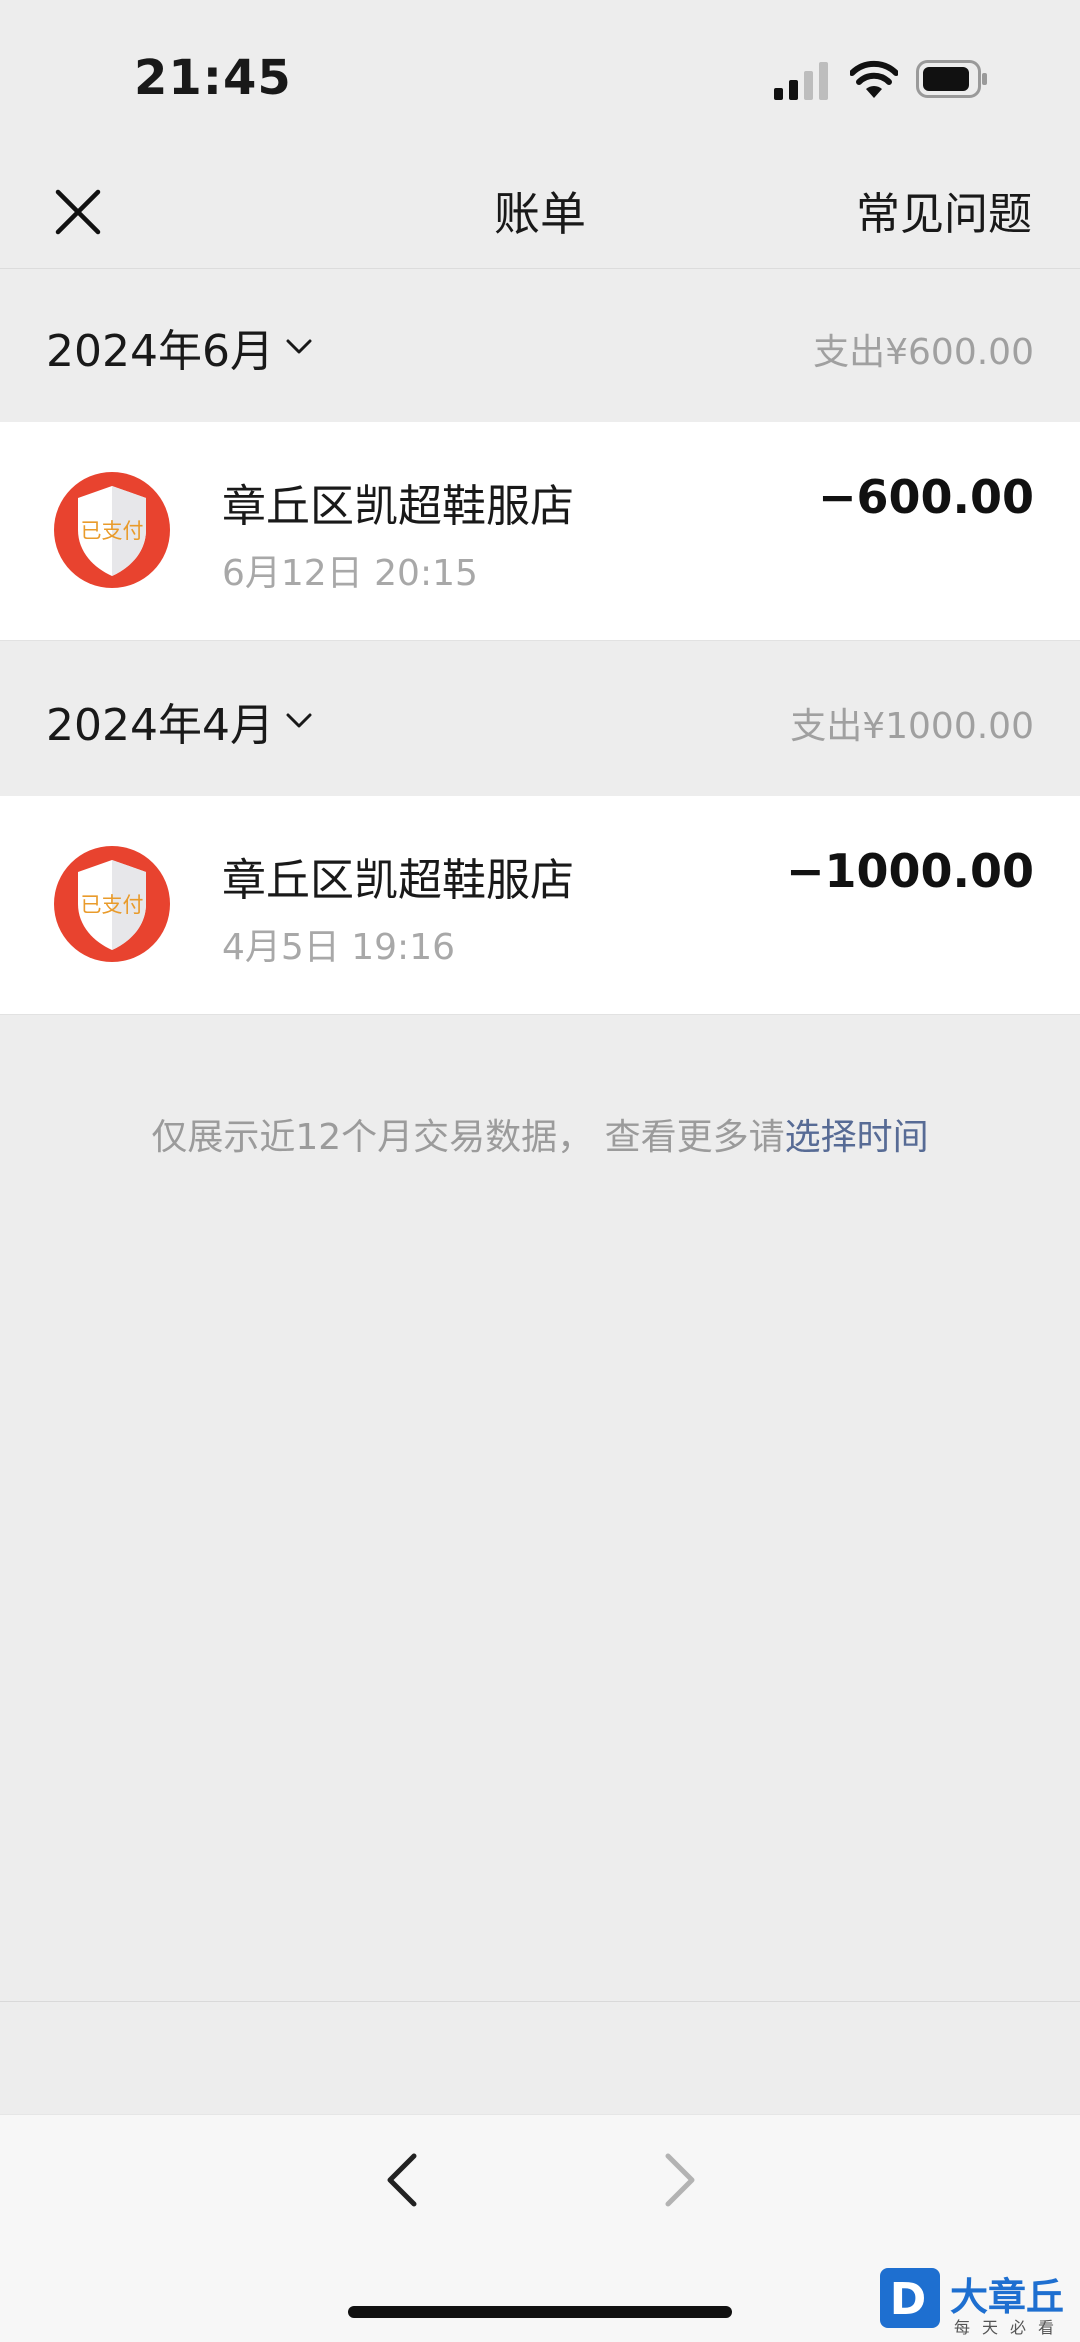 The image size is (1080, 2342). Describe the element at coordinates (925, 497) in the screenshot. I see `bill-amount: −600.00` at that location.